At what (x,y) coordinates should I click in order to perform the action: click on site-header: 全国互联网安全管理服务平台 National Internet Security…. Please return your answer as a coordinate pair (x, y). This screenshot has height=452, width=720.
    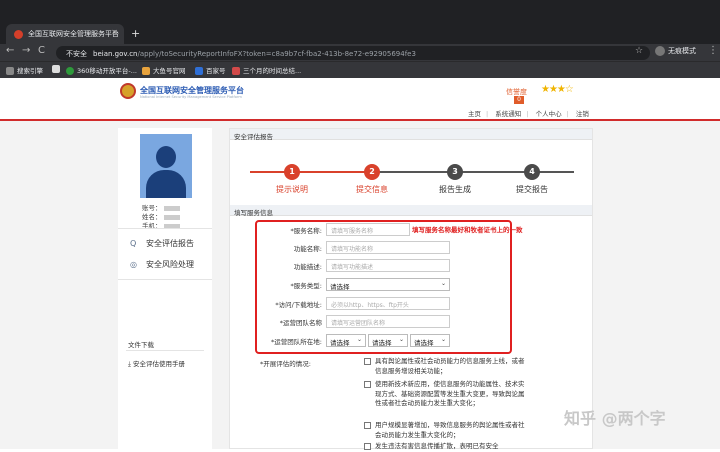
    Looking at the image, I should click on (360, 99).